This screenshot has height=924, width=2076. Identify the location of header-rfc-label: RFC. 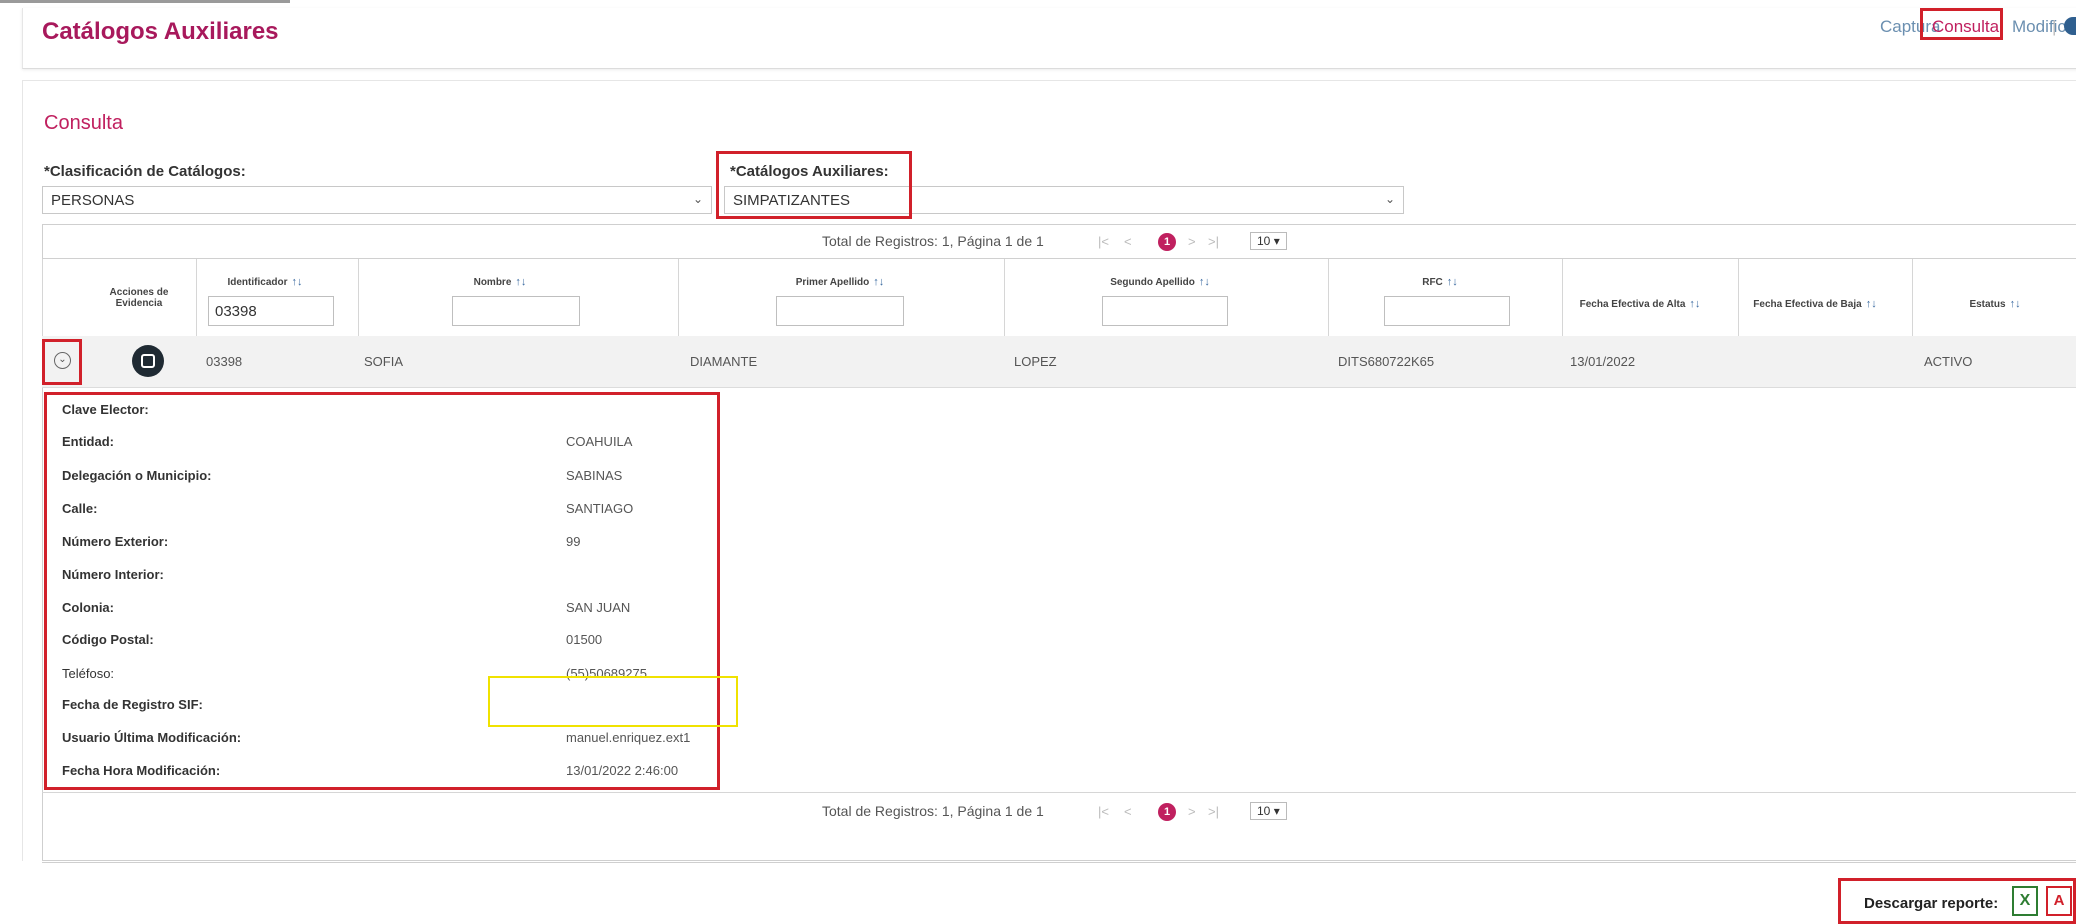
(1432, 282).